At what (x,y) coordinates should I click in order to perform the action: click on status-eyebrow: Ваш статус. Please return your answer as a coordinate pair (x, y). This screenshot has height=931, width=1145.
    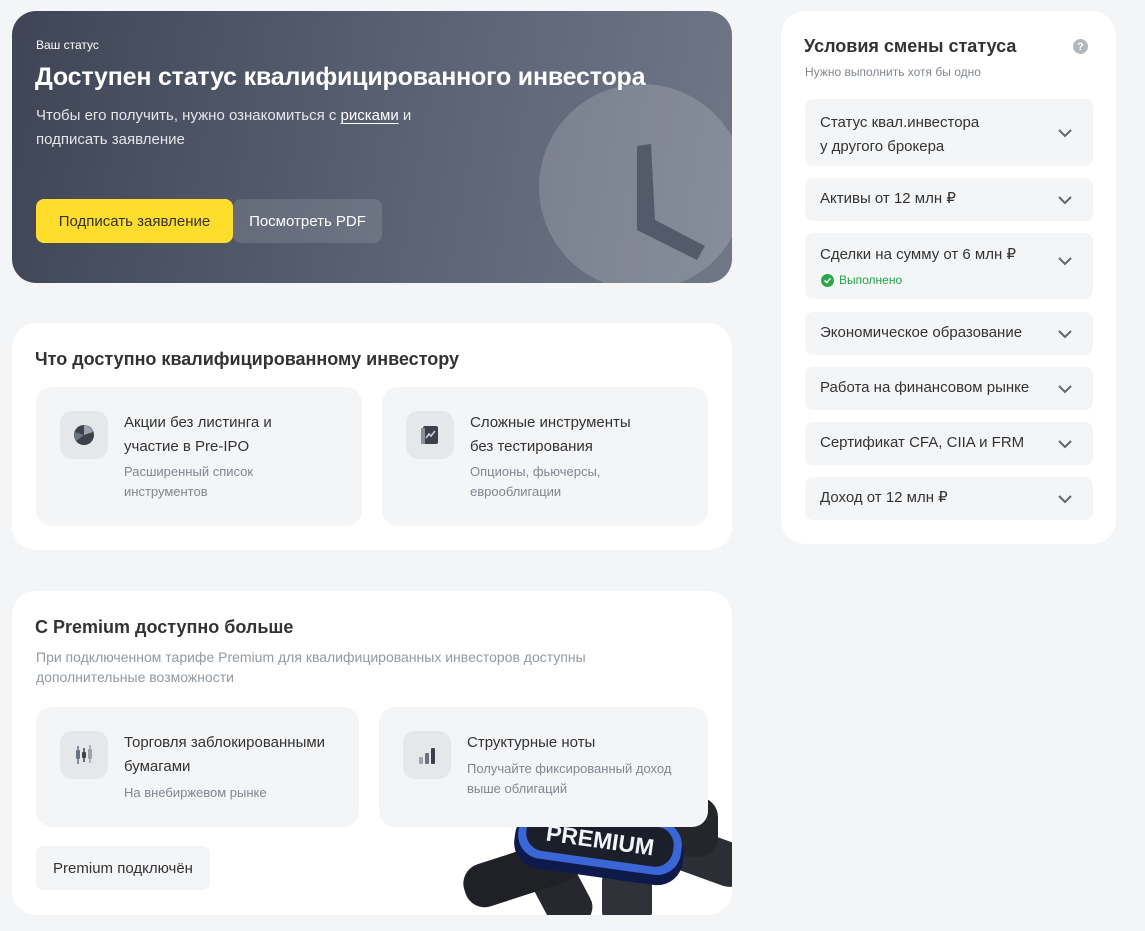
    Looking at the image, I should click on (67, 45).